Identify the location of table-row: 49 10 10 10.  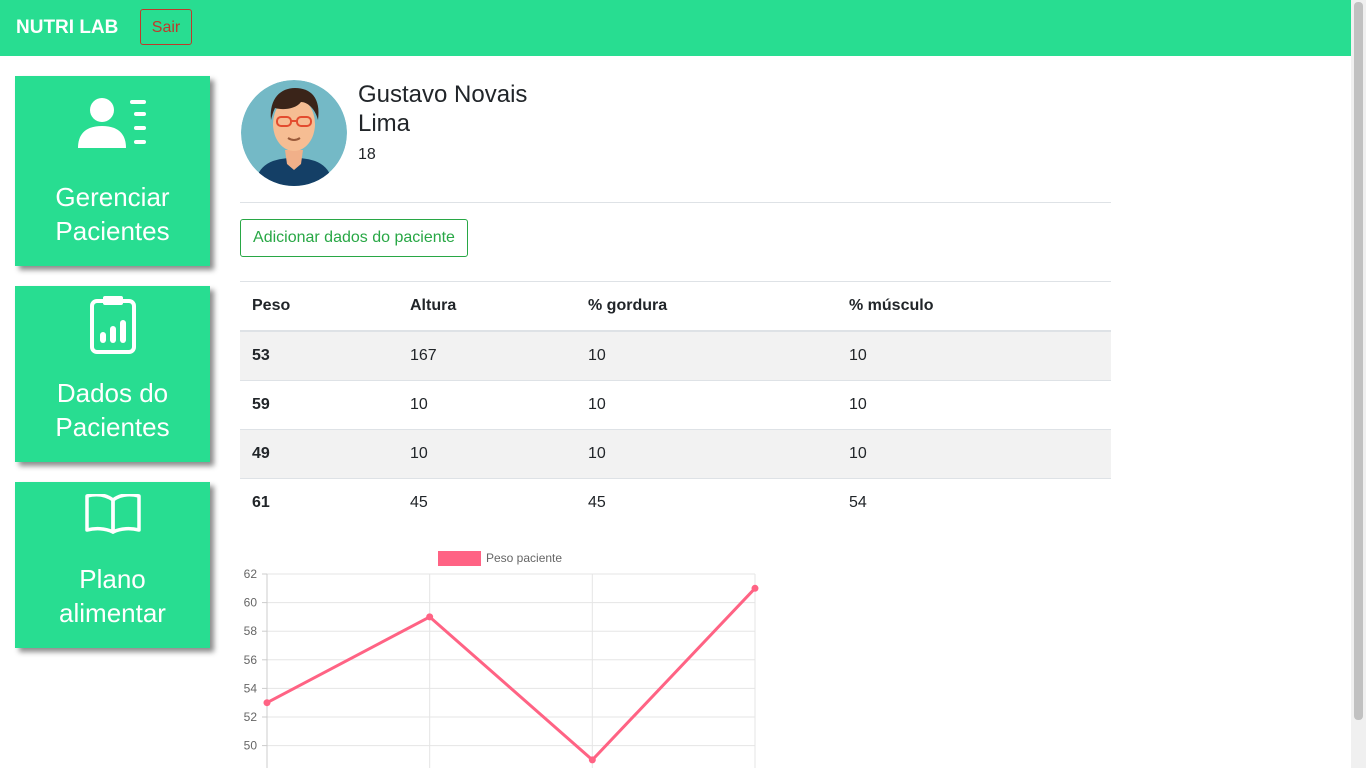
(675, 454).